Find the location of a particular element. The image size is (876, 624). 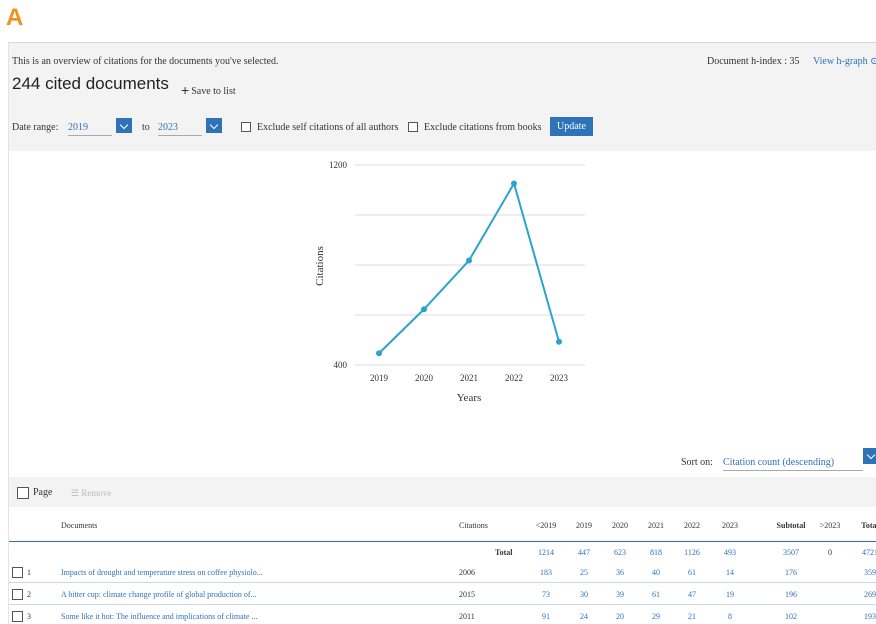

row-cell: 25 is located at coordinates (584, 572).